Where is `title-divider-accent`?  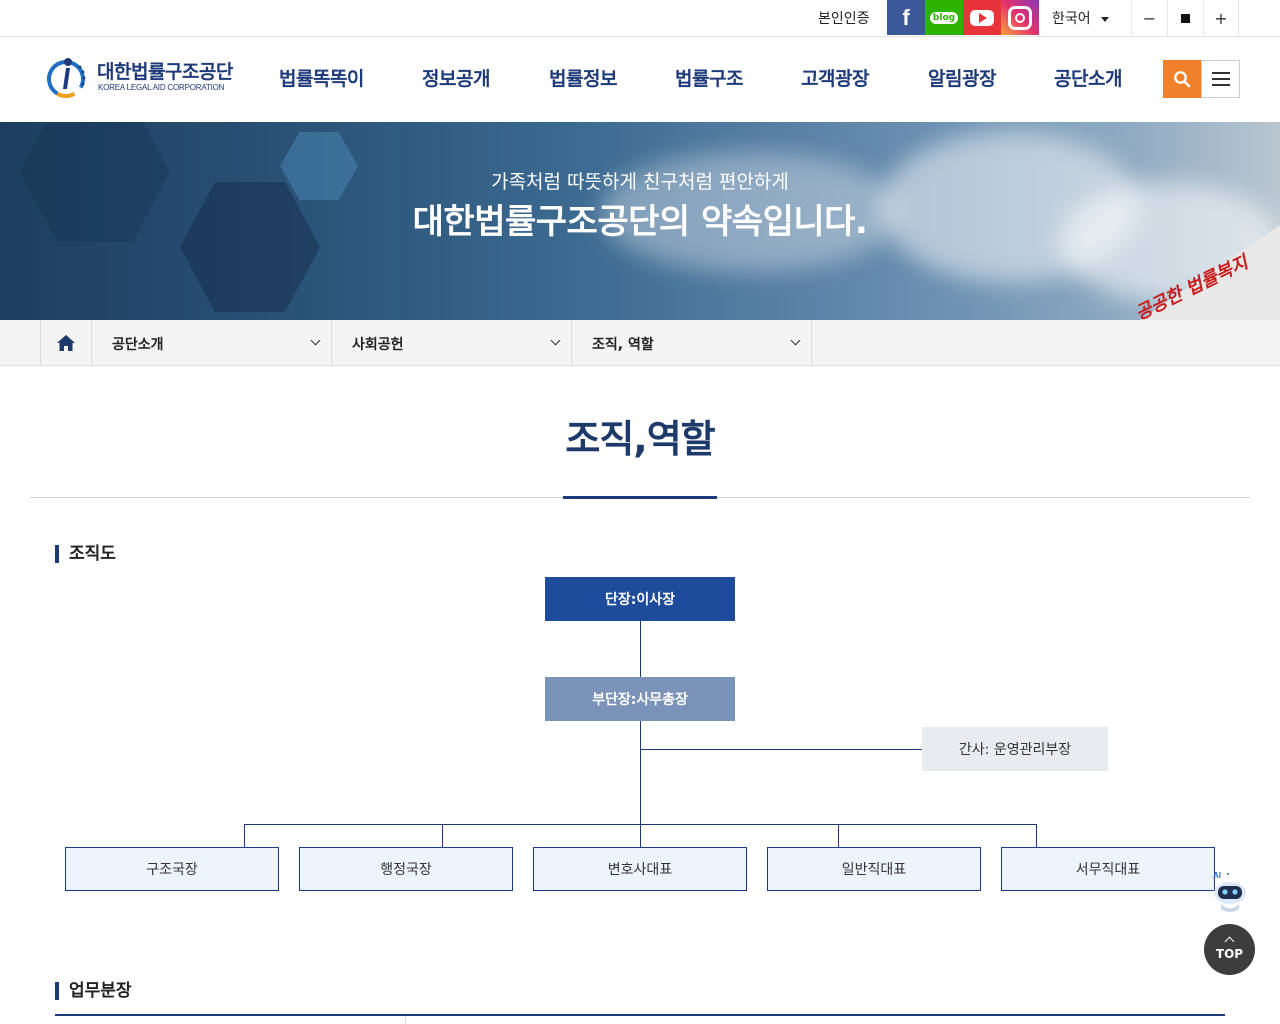 title-divider-accent is located at coordinates (640, 497).